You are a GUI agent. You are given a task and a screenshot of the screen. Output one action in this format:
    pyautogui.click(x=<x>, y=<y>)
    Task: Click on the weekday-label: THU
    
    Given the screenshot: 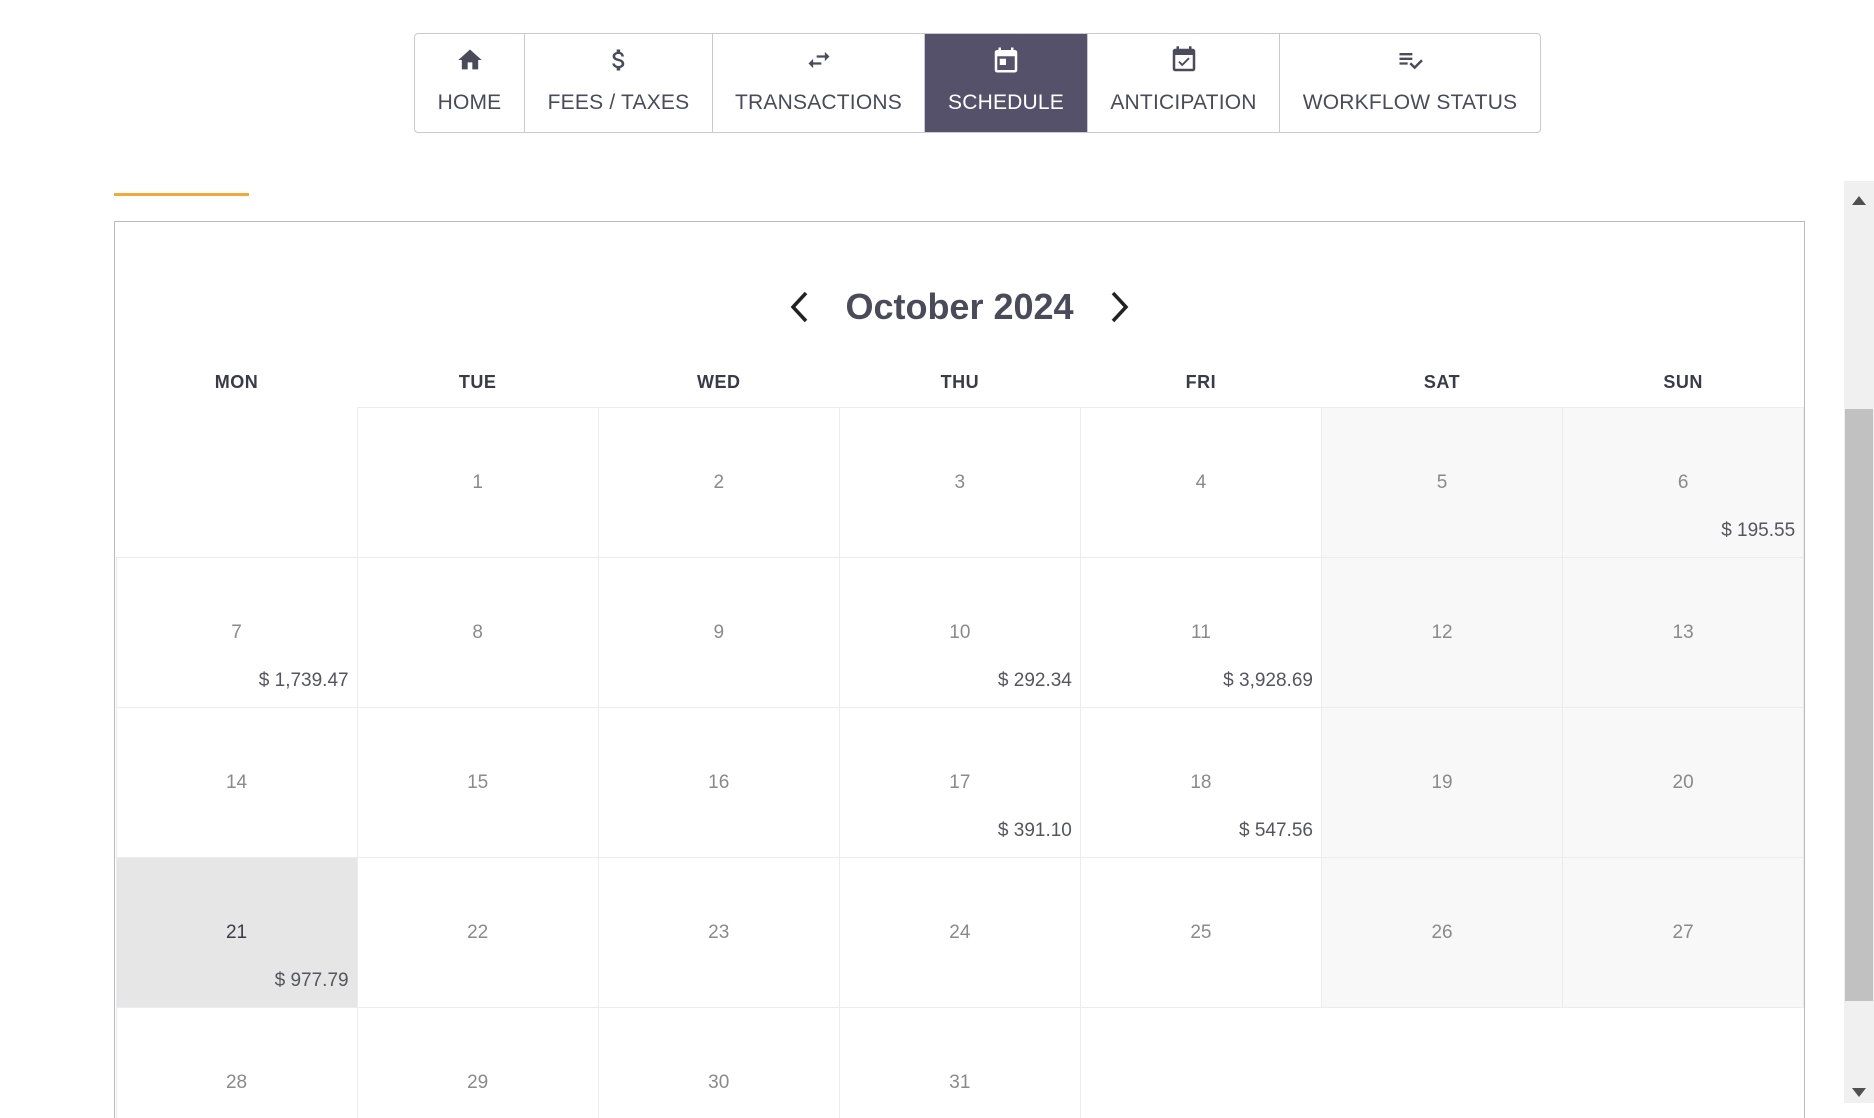 What is the action you would take?
    pyautogui.click(x=960, y=382)
    